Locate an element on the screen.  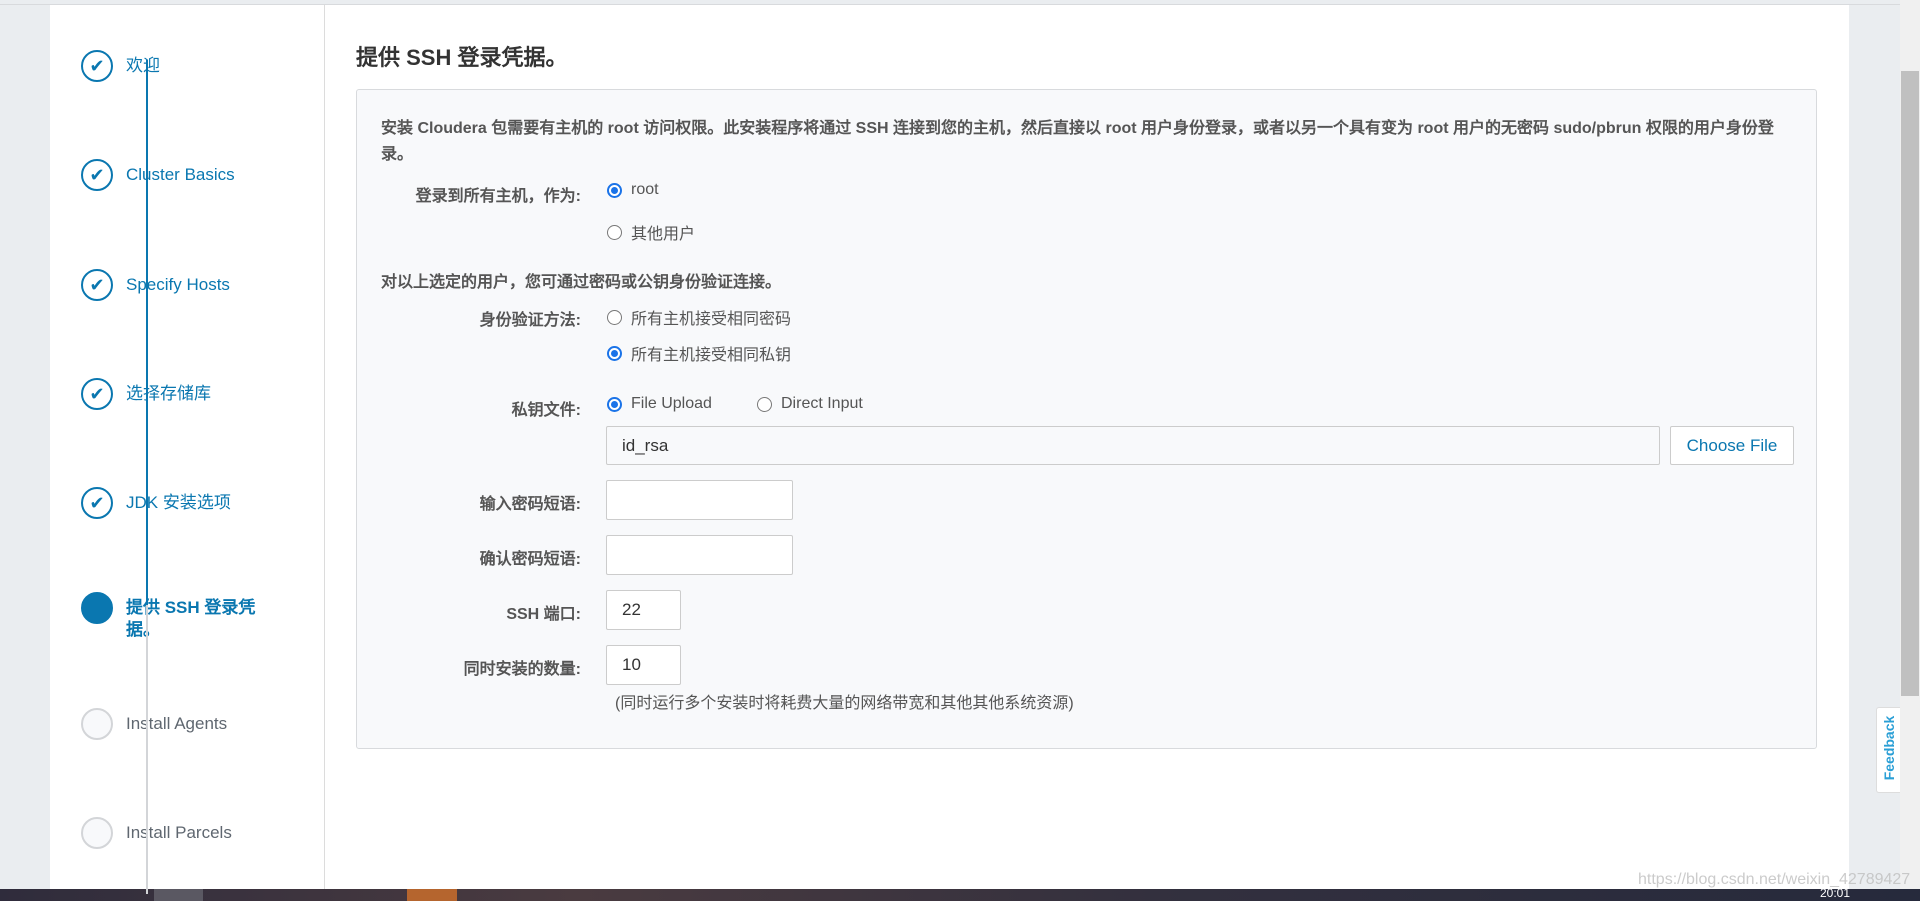
page-title: 提供 SSH 登录凭据。 is located at coordinates (462, 57).